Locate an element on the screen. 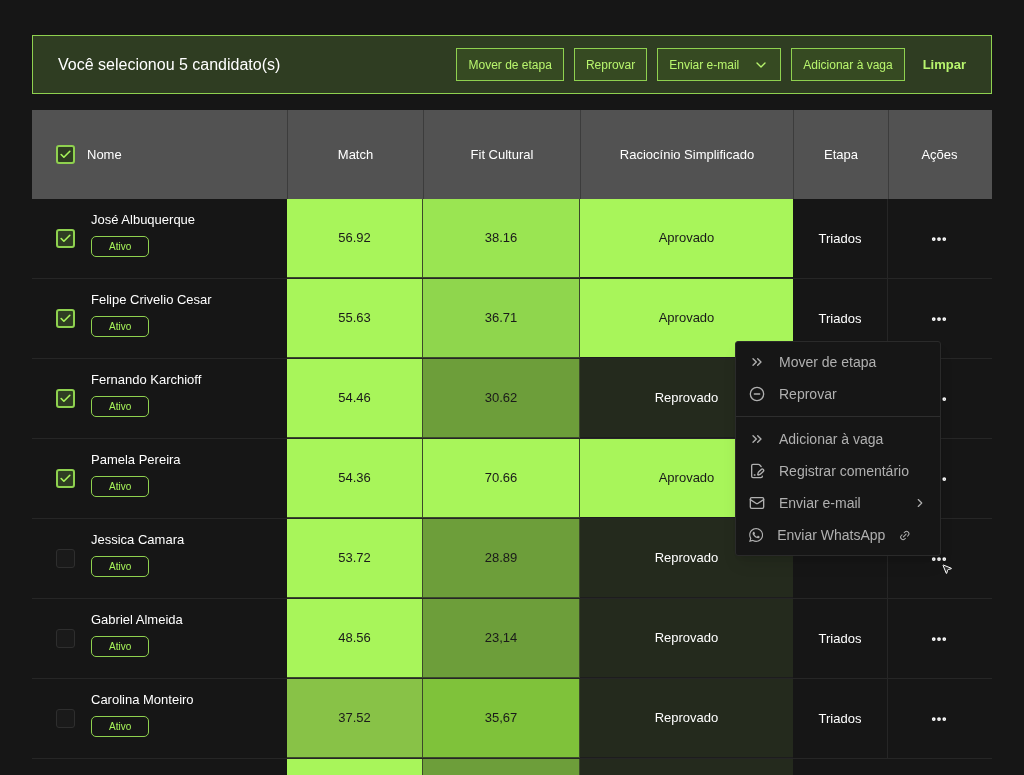 This screenshot has height=775, width=1024. score-cell: 38.16 is located at coordinates (501, 238).